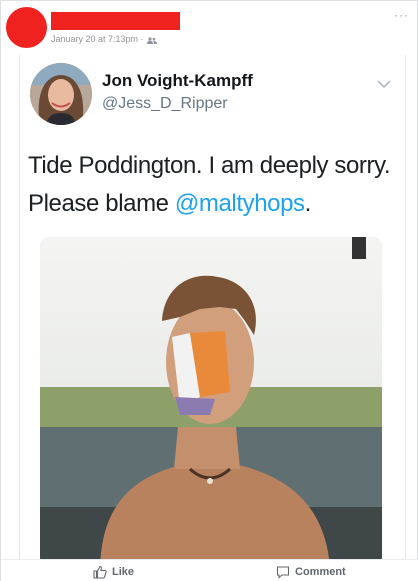 The image size is (418, 581). I want to click on tweet-avatar, so click(61, 94).